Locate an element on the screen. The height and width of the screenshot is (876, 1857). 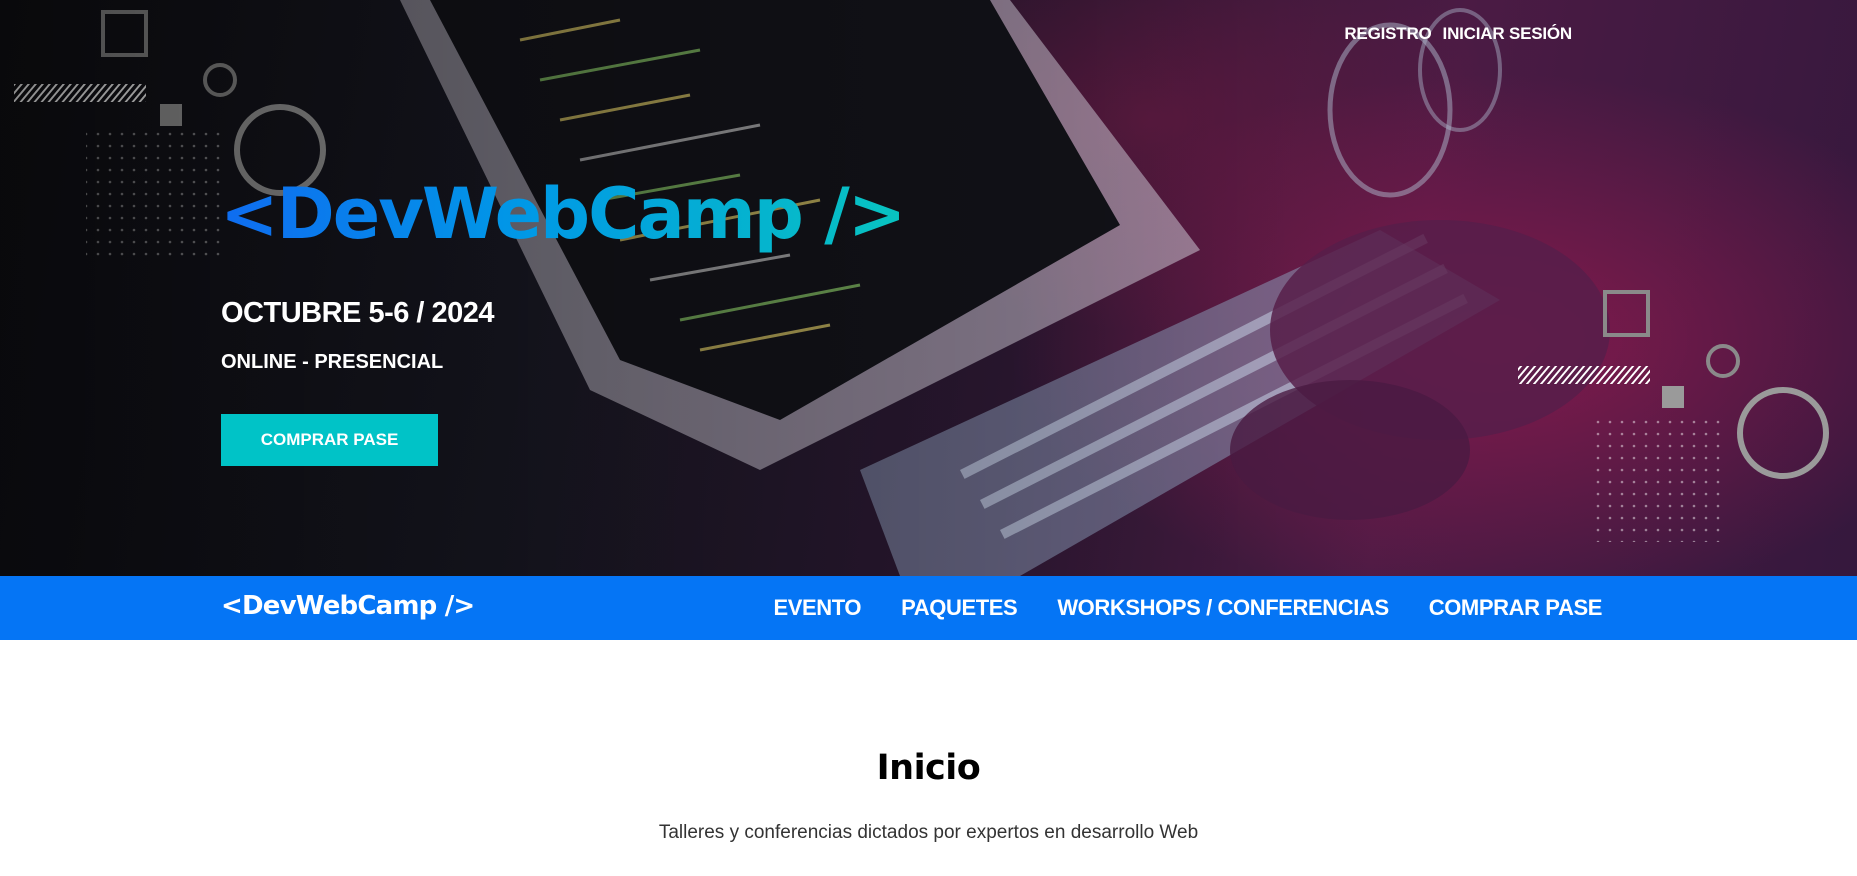
register-link: REGISTRO is located at coordinates (1387, 34).